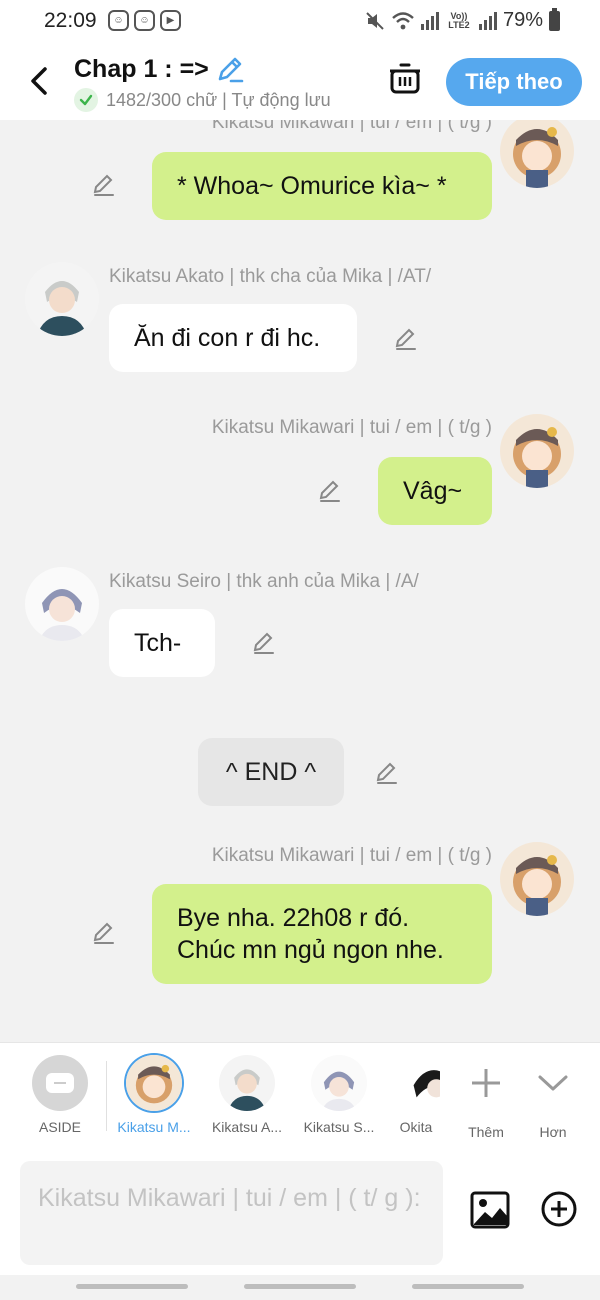 Image resolution: width=600 pixels, height=1300 pixels. I want to click on status-right: Vo)) LTE2 79%, so click(462, 19).